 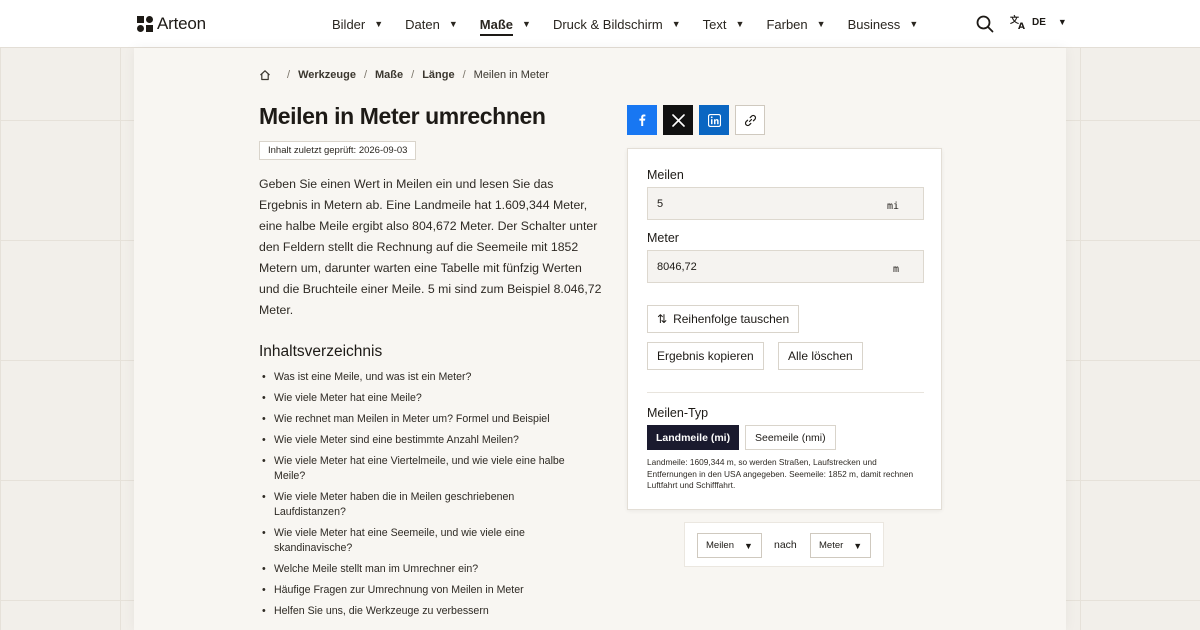 I want to click on logo: Arteon, so click(x=171, y=24).